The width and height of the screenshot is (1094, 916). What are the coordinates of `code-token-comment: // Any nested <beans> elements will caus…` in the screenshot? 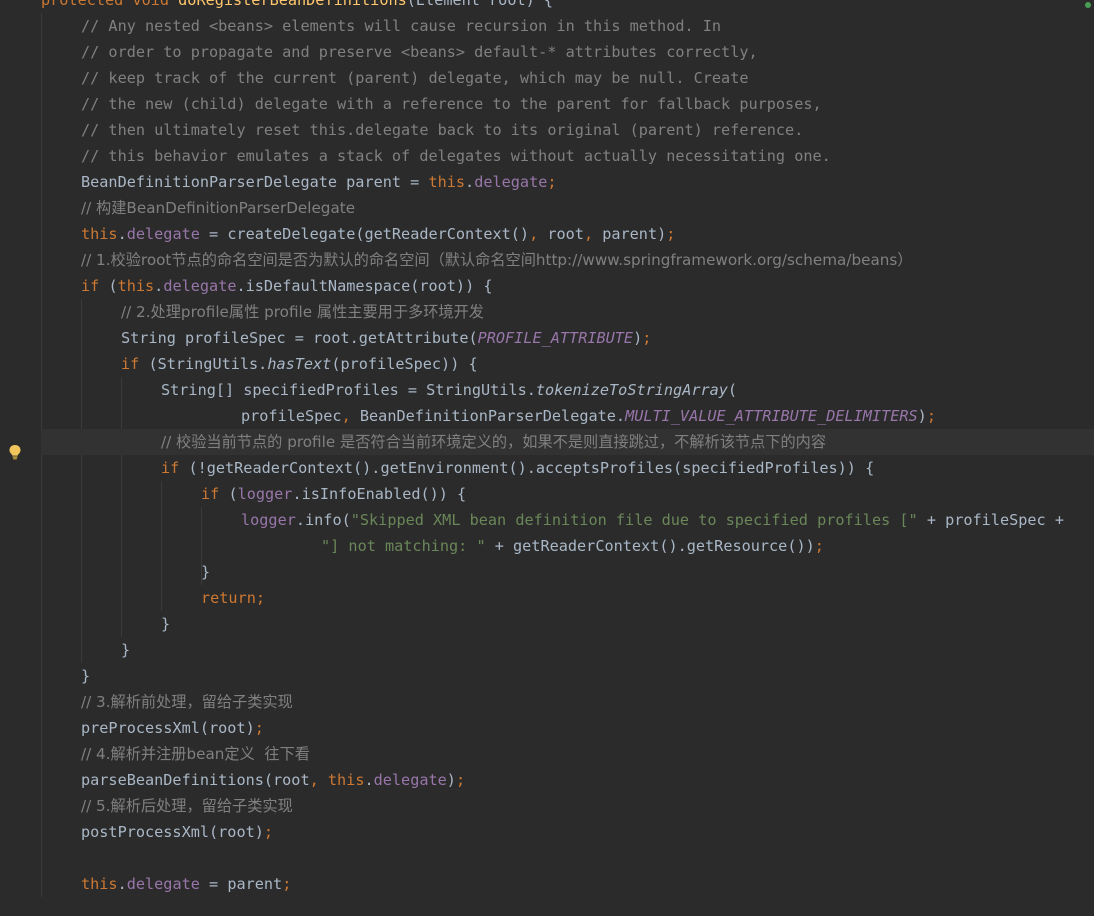 It's located at (401, 26).